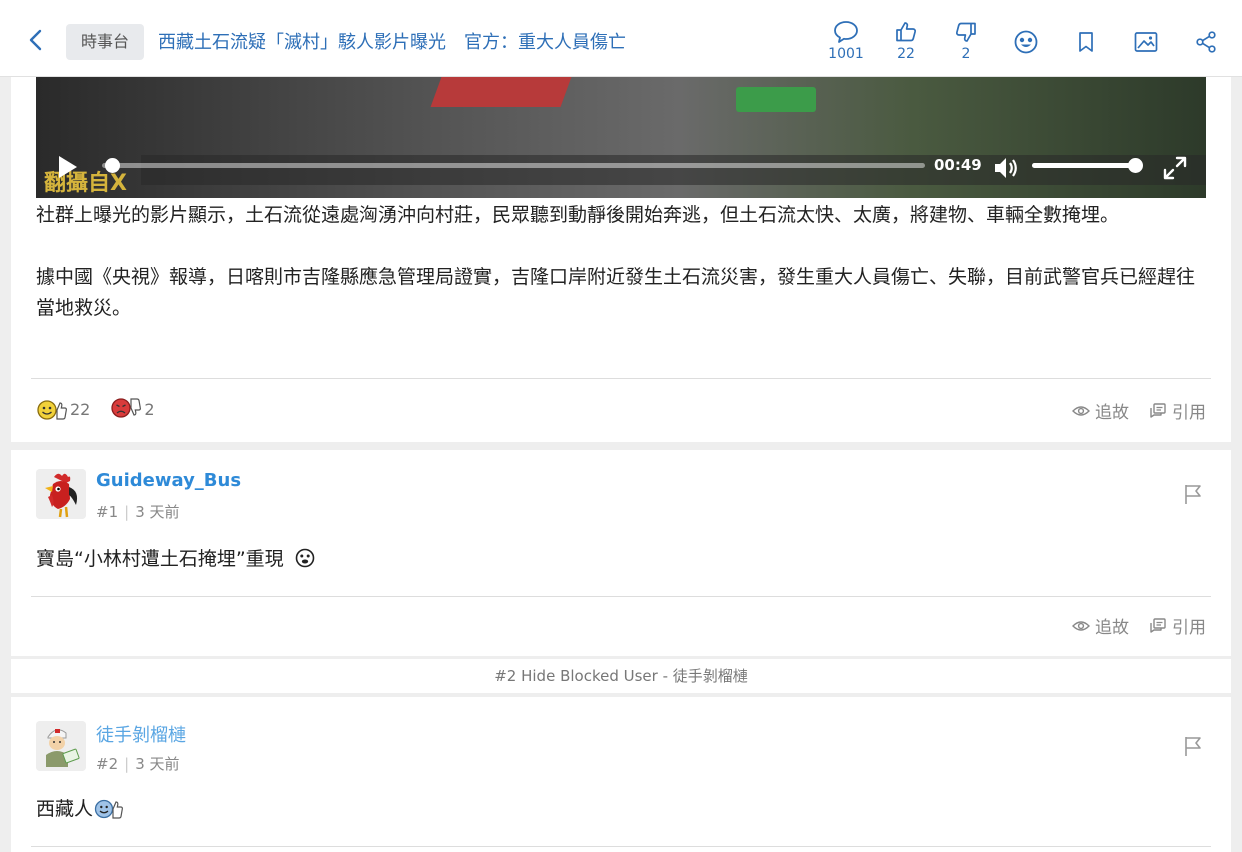  Describe the element at coordinates (112, 165) in the screenshot. I see `video-progress-handle` at that location.